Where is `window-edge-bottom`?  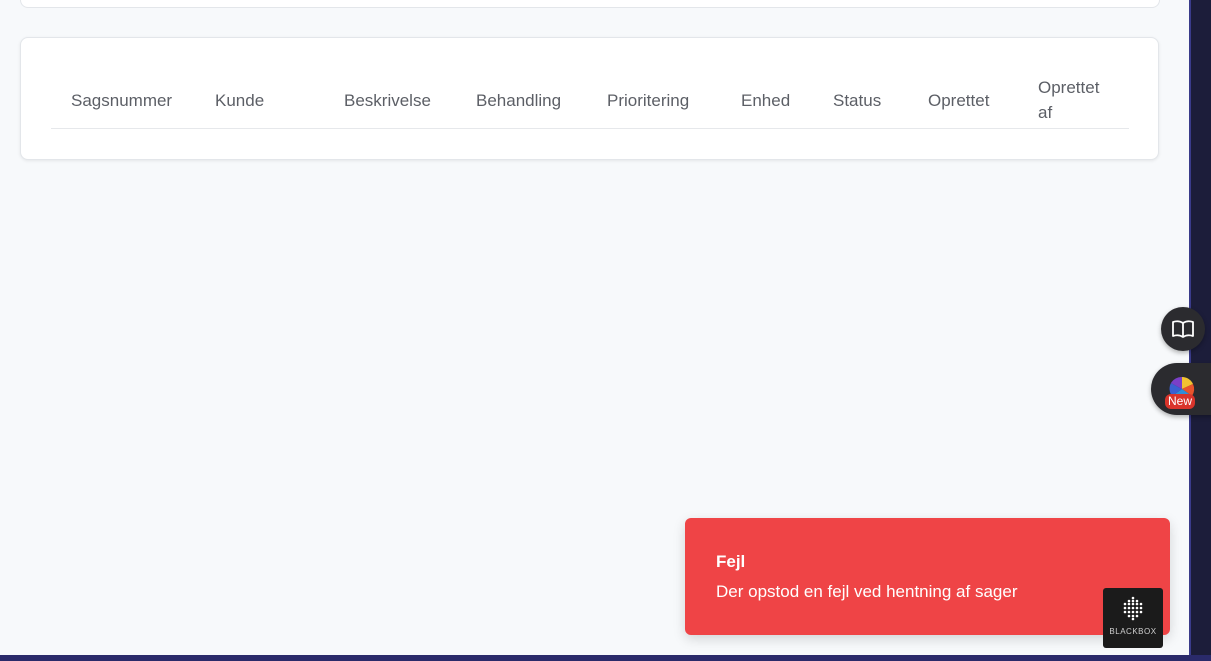
window-edge-bottom is located at coordinates (605, 658).